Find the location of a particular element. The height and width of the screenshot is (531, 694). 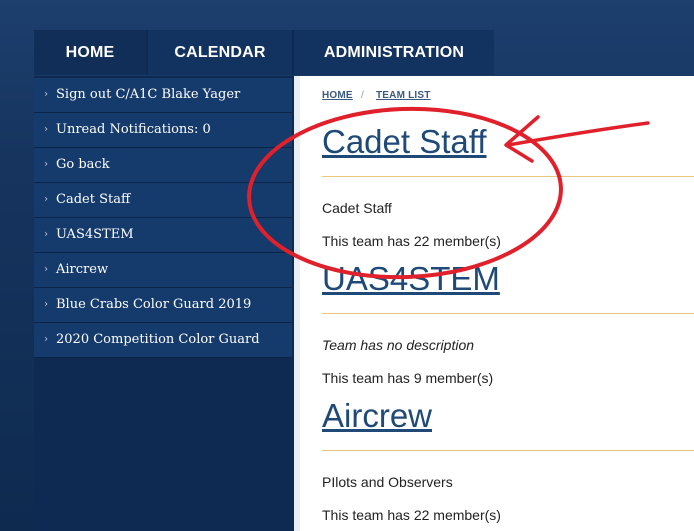

sidebar-item-2020-color-guard: › 2020 Competition Color Guard is located at coordinates (163, 340).